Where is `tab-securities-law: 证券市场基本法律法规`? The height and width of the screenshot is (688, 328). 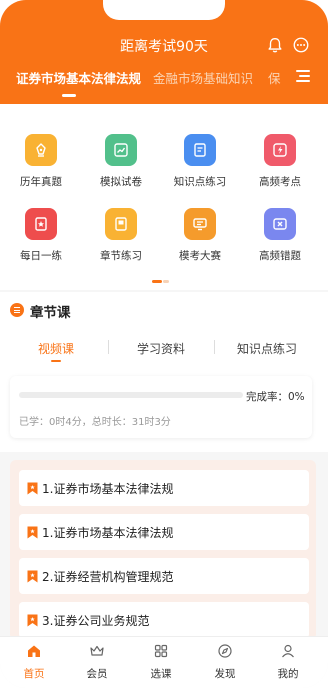 tab-securities-law: 证券市场基本法律法规 is located at coordinates (78, 77).